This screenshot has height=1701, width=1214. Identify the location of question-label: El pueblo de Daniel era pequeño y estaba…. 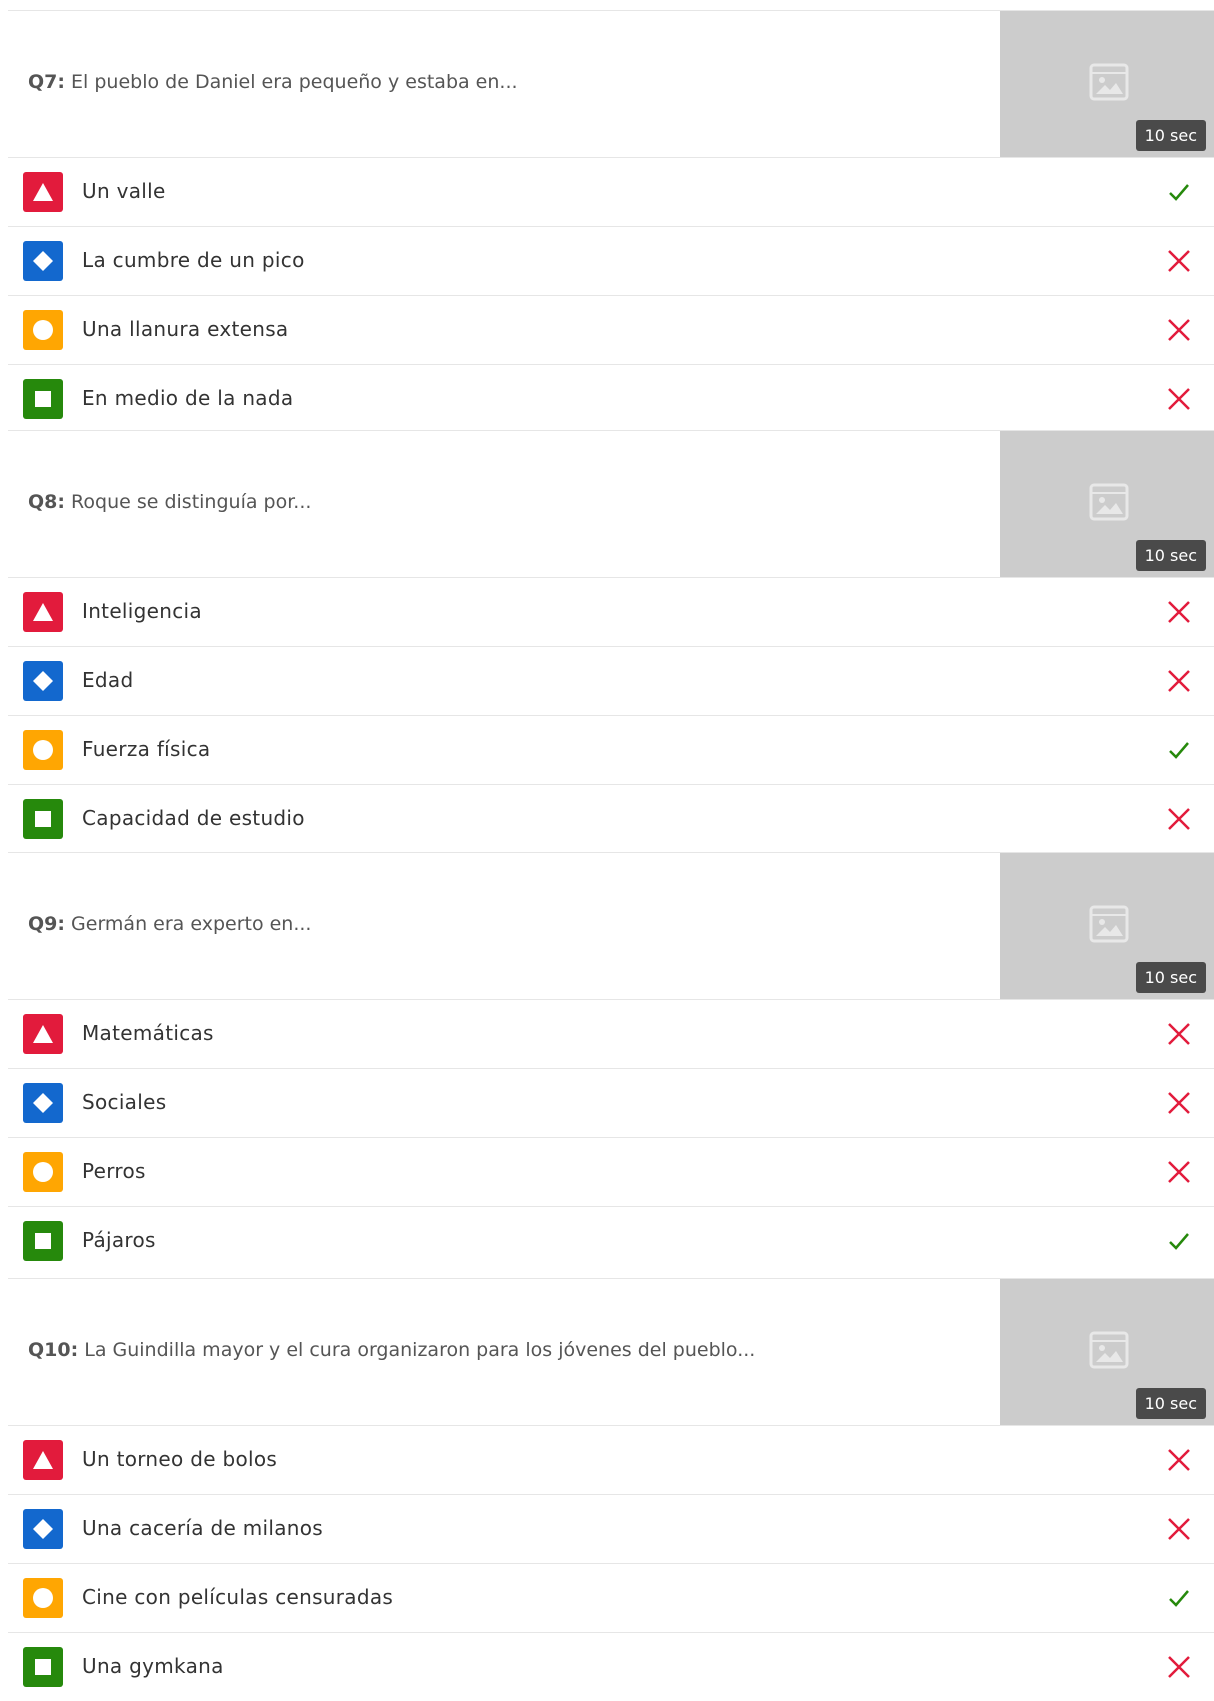
(294, 82).